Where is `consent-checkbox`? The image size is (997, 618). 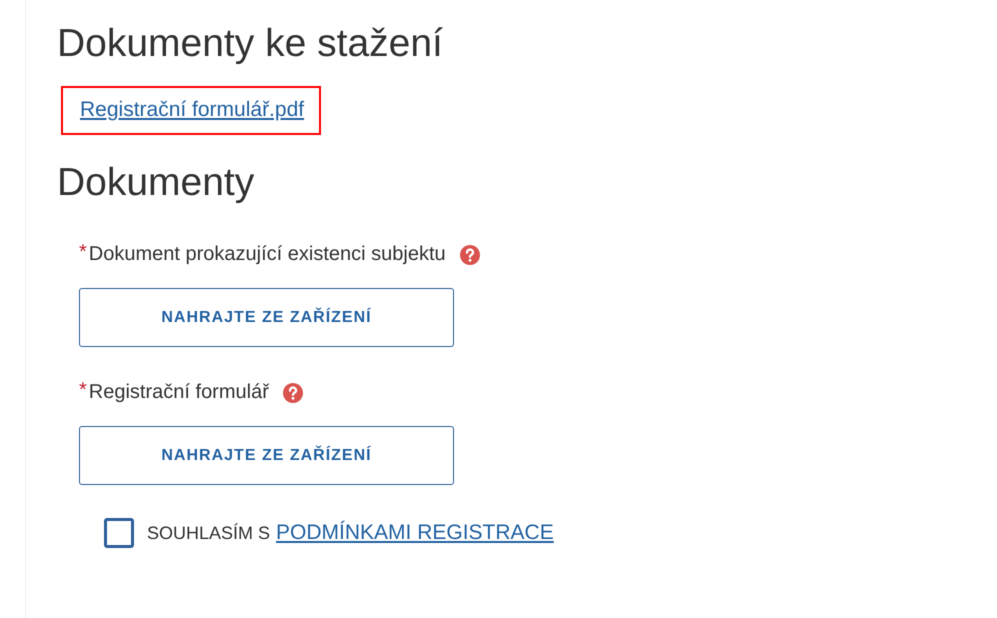 consent-checkbox is located at coordinates (119, 533).